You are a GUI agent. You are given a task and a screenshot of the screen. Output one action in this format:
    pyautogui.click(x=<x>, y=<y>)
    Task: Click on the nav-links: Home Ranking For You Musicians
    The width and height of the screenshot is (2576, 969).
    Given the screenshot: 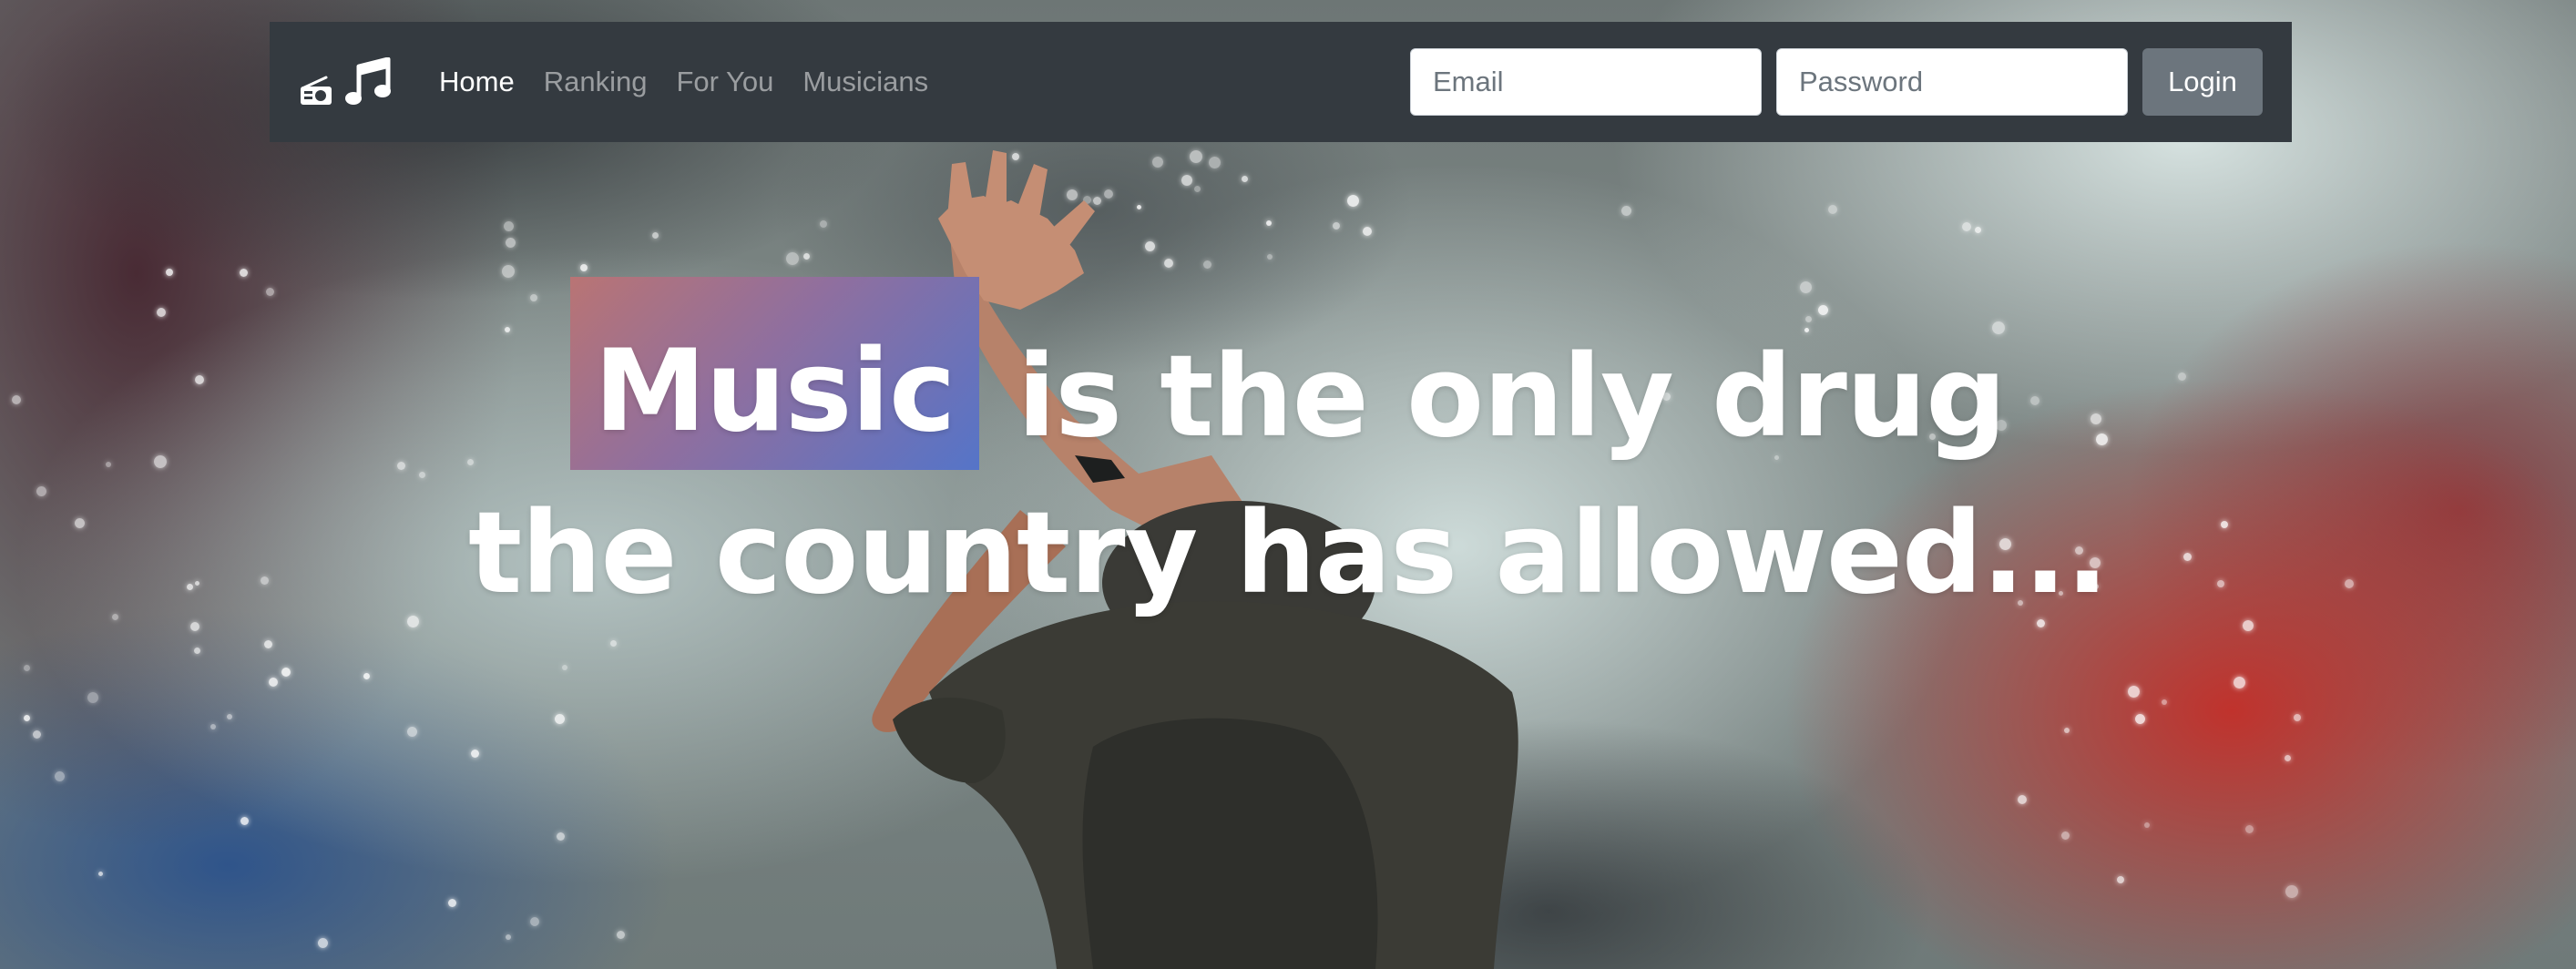 What is the action you would take?
    pyautogui.click(x=683, y=82)
    